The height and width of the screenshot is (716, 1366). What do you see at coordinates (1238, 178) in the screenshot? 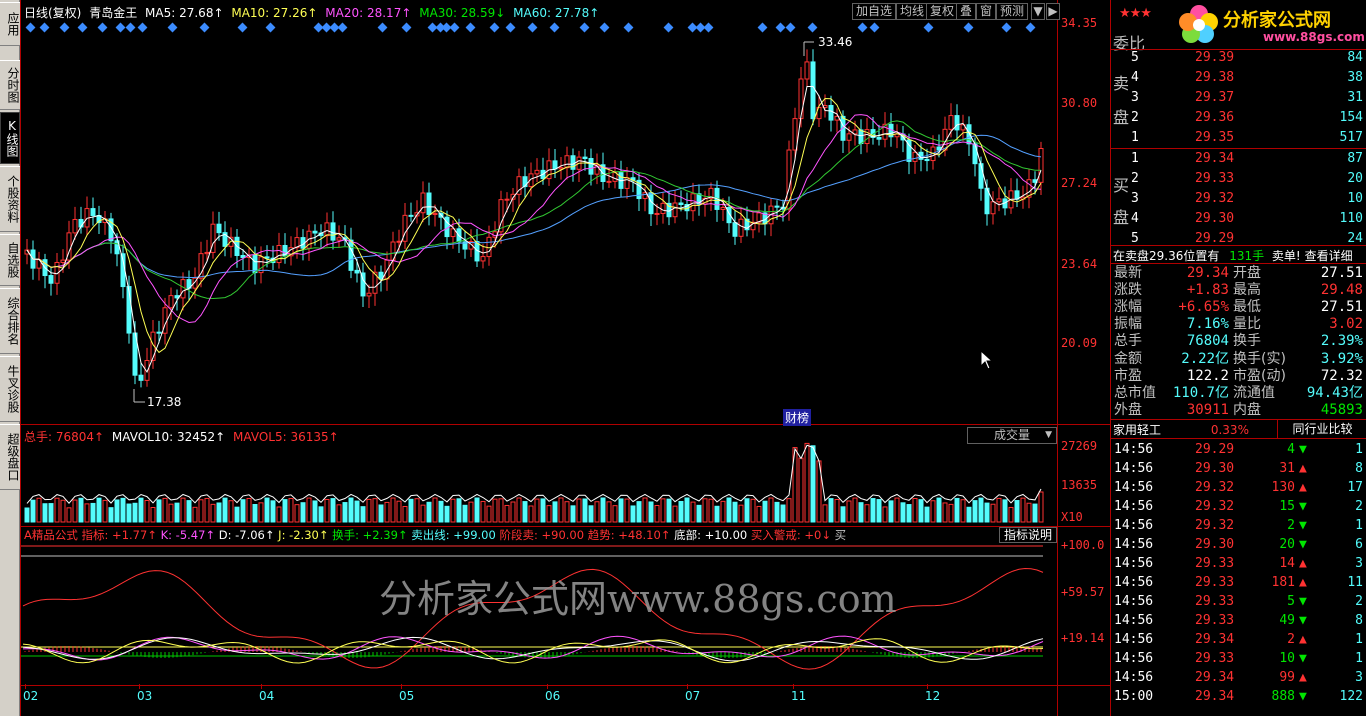
I see `bid-row: 2 29.33 20` at bounding box center [1238, 178].